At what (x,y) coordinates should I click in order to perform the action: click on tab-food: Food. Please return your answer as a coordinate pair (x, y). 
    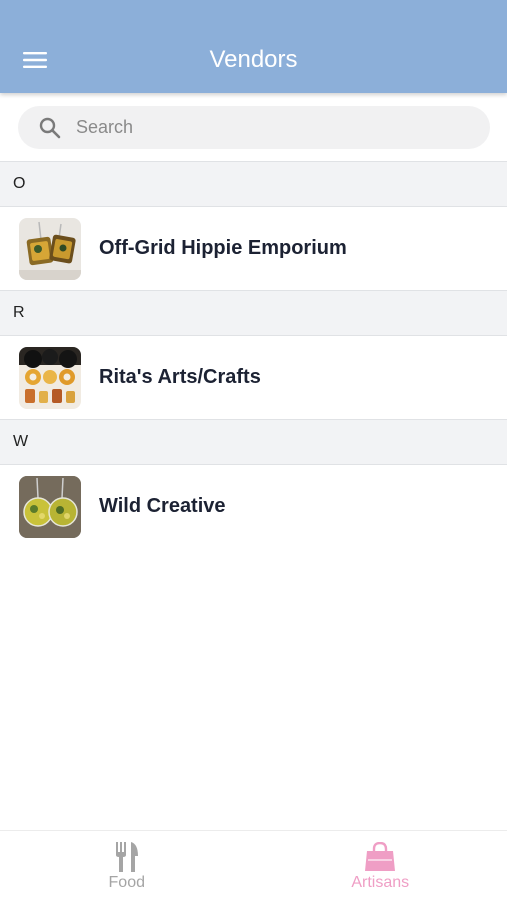
    Looking at the image, I should click on (127, 865).